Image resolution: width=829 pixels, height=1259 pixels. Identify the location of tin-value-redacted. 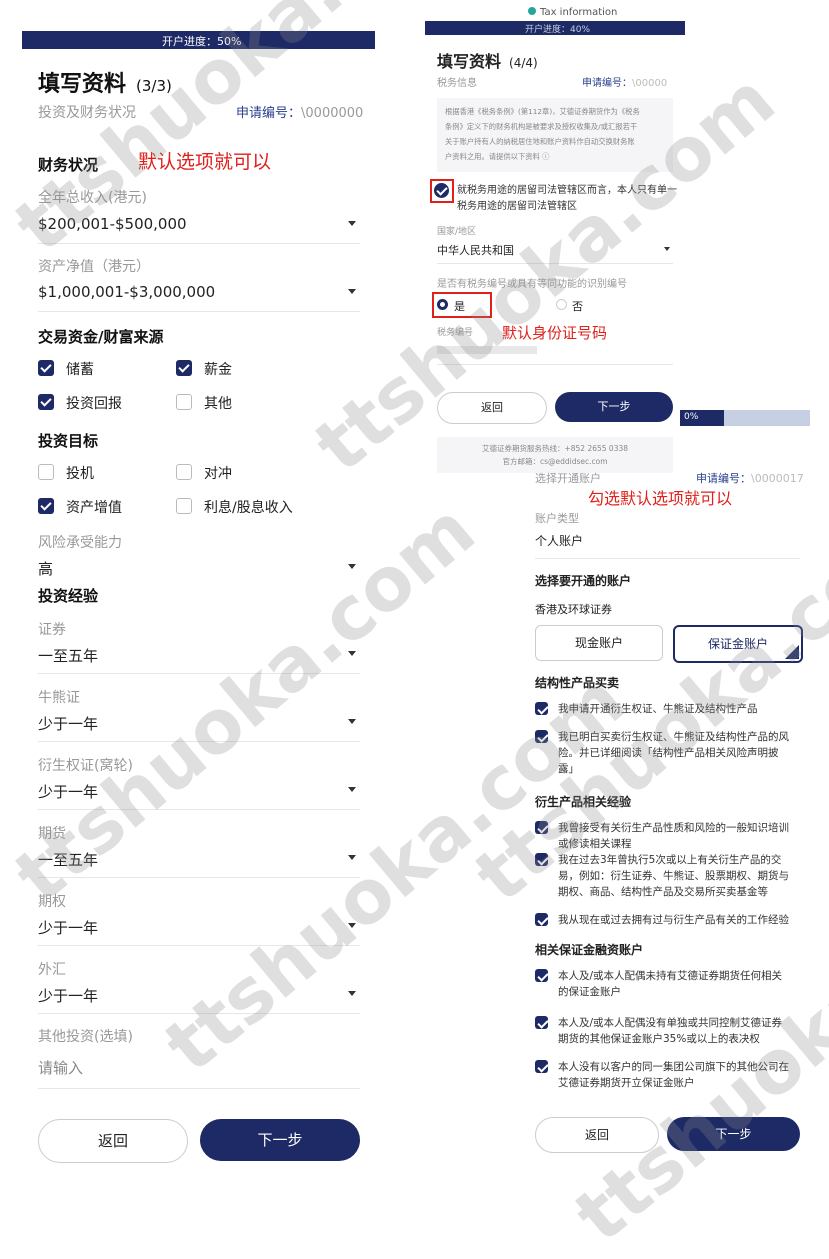
(487, 350).